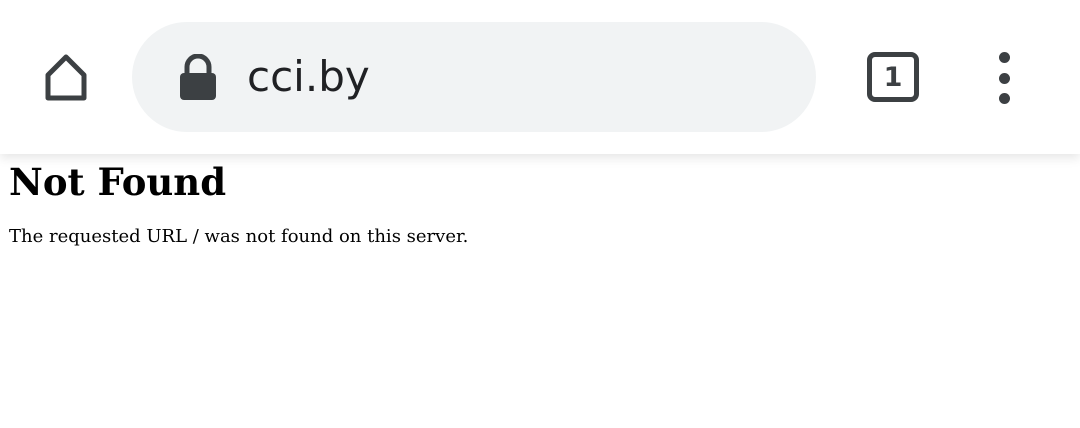  What do you see at coordinates (1004, 57) in the screenshot?
I see `more-vertical-icon` at bounding box center [1004, 57].